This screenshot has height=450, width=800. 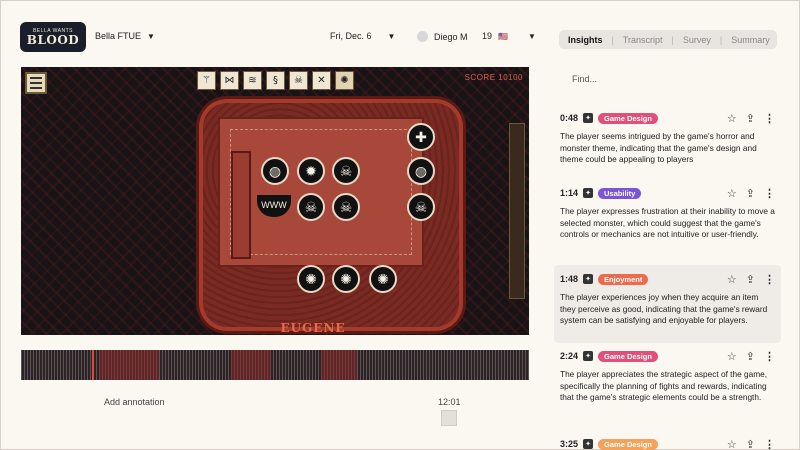 I want to click on game-toolbar: ⚚ ⋈ ≋ § ☠ ✕ ✺, so click(x=275, y=80).